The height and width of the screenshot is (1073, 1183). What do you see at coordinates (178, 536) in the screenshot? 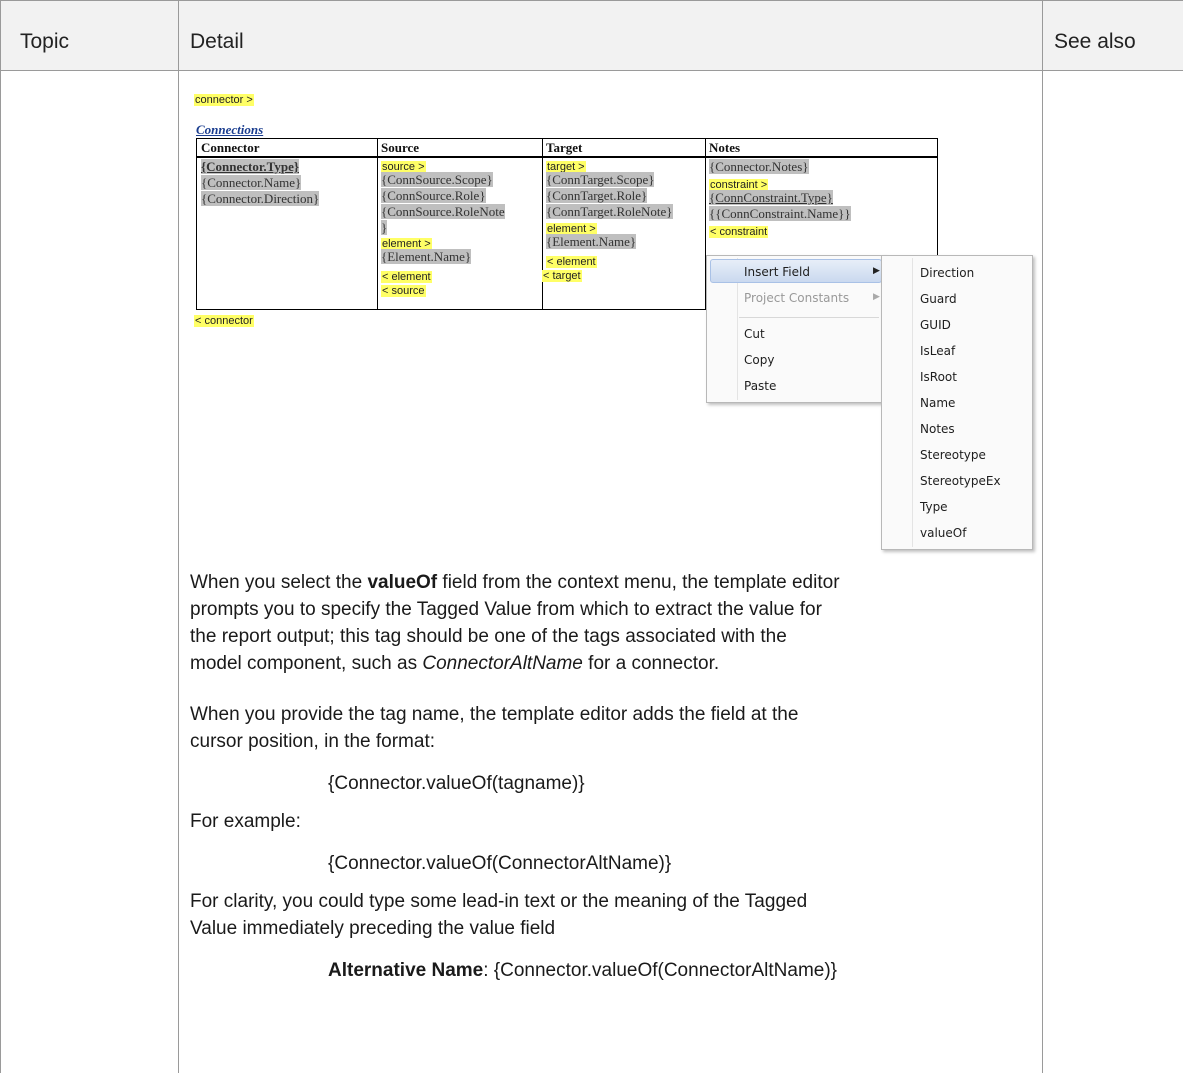
I see `column-divider-topic` at bounding box center [178, 536].